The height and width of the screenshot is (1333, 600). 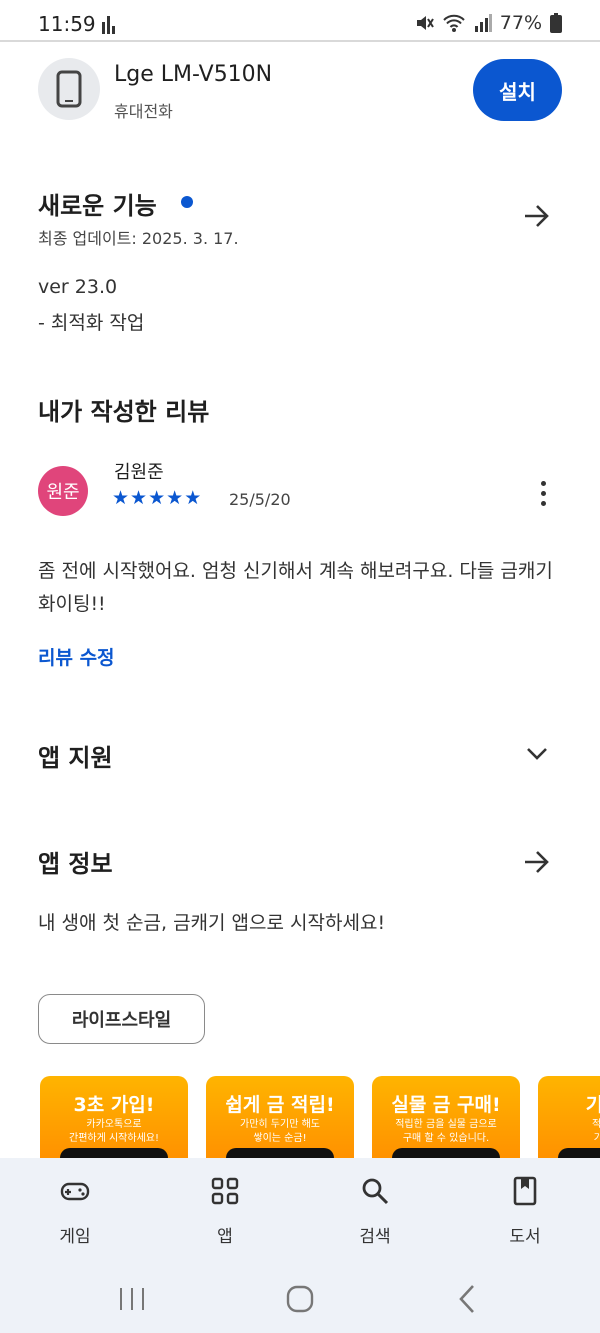 What do you see at coordinates (193, 74) in the screenshot?
I see `device-name: Lge LM-V510N` at bounding box center [193, 74].